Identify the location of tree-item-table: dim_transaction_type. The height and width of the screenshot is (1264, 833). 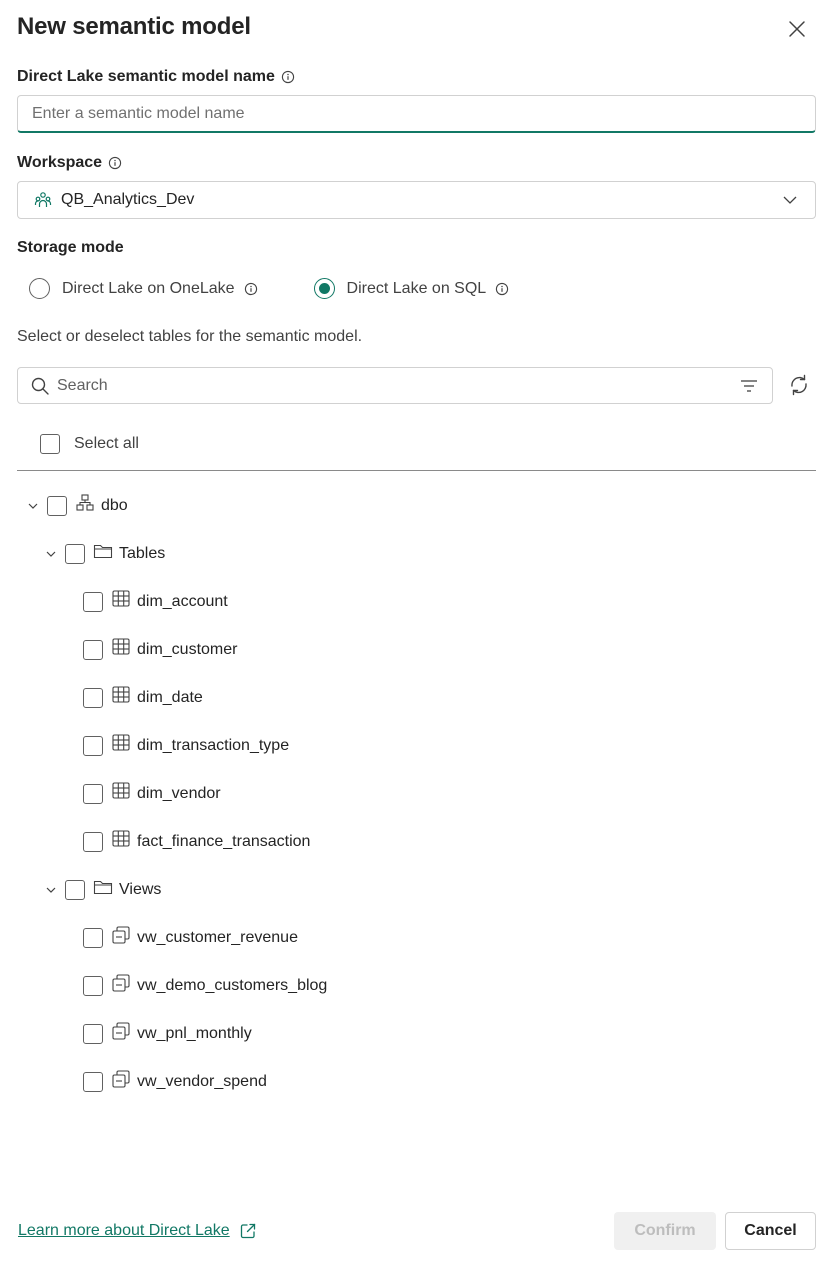
(186, 746).